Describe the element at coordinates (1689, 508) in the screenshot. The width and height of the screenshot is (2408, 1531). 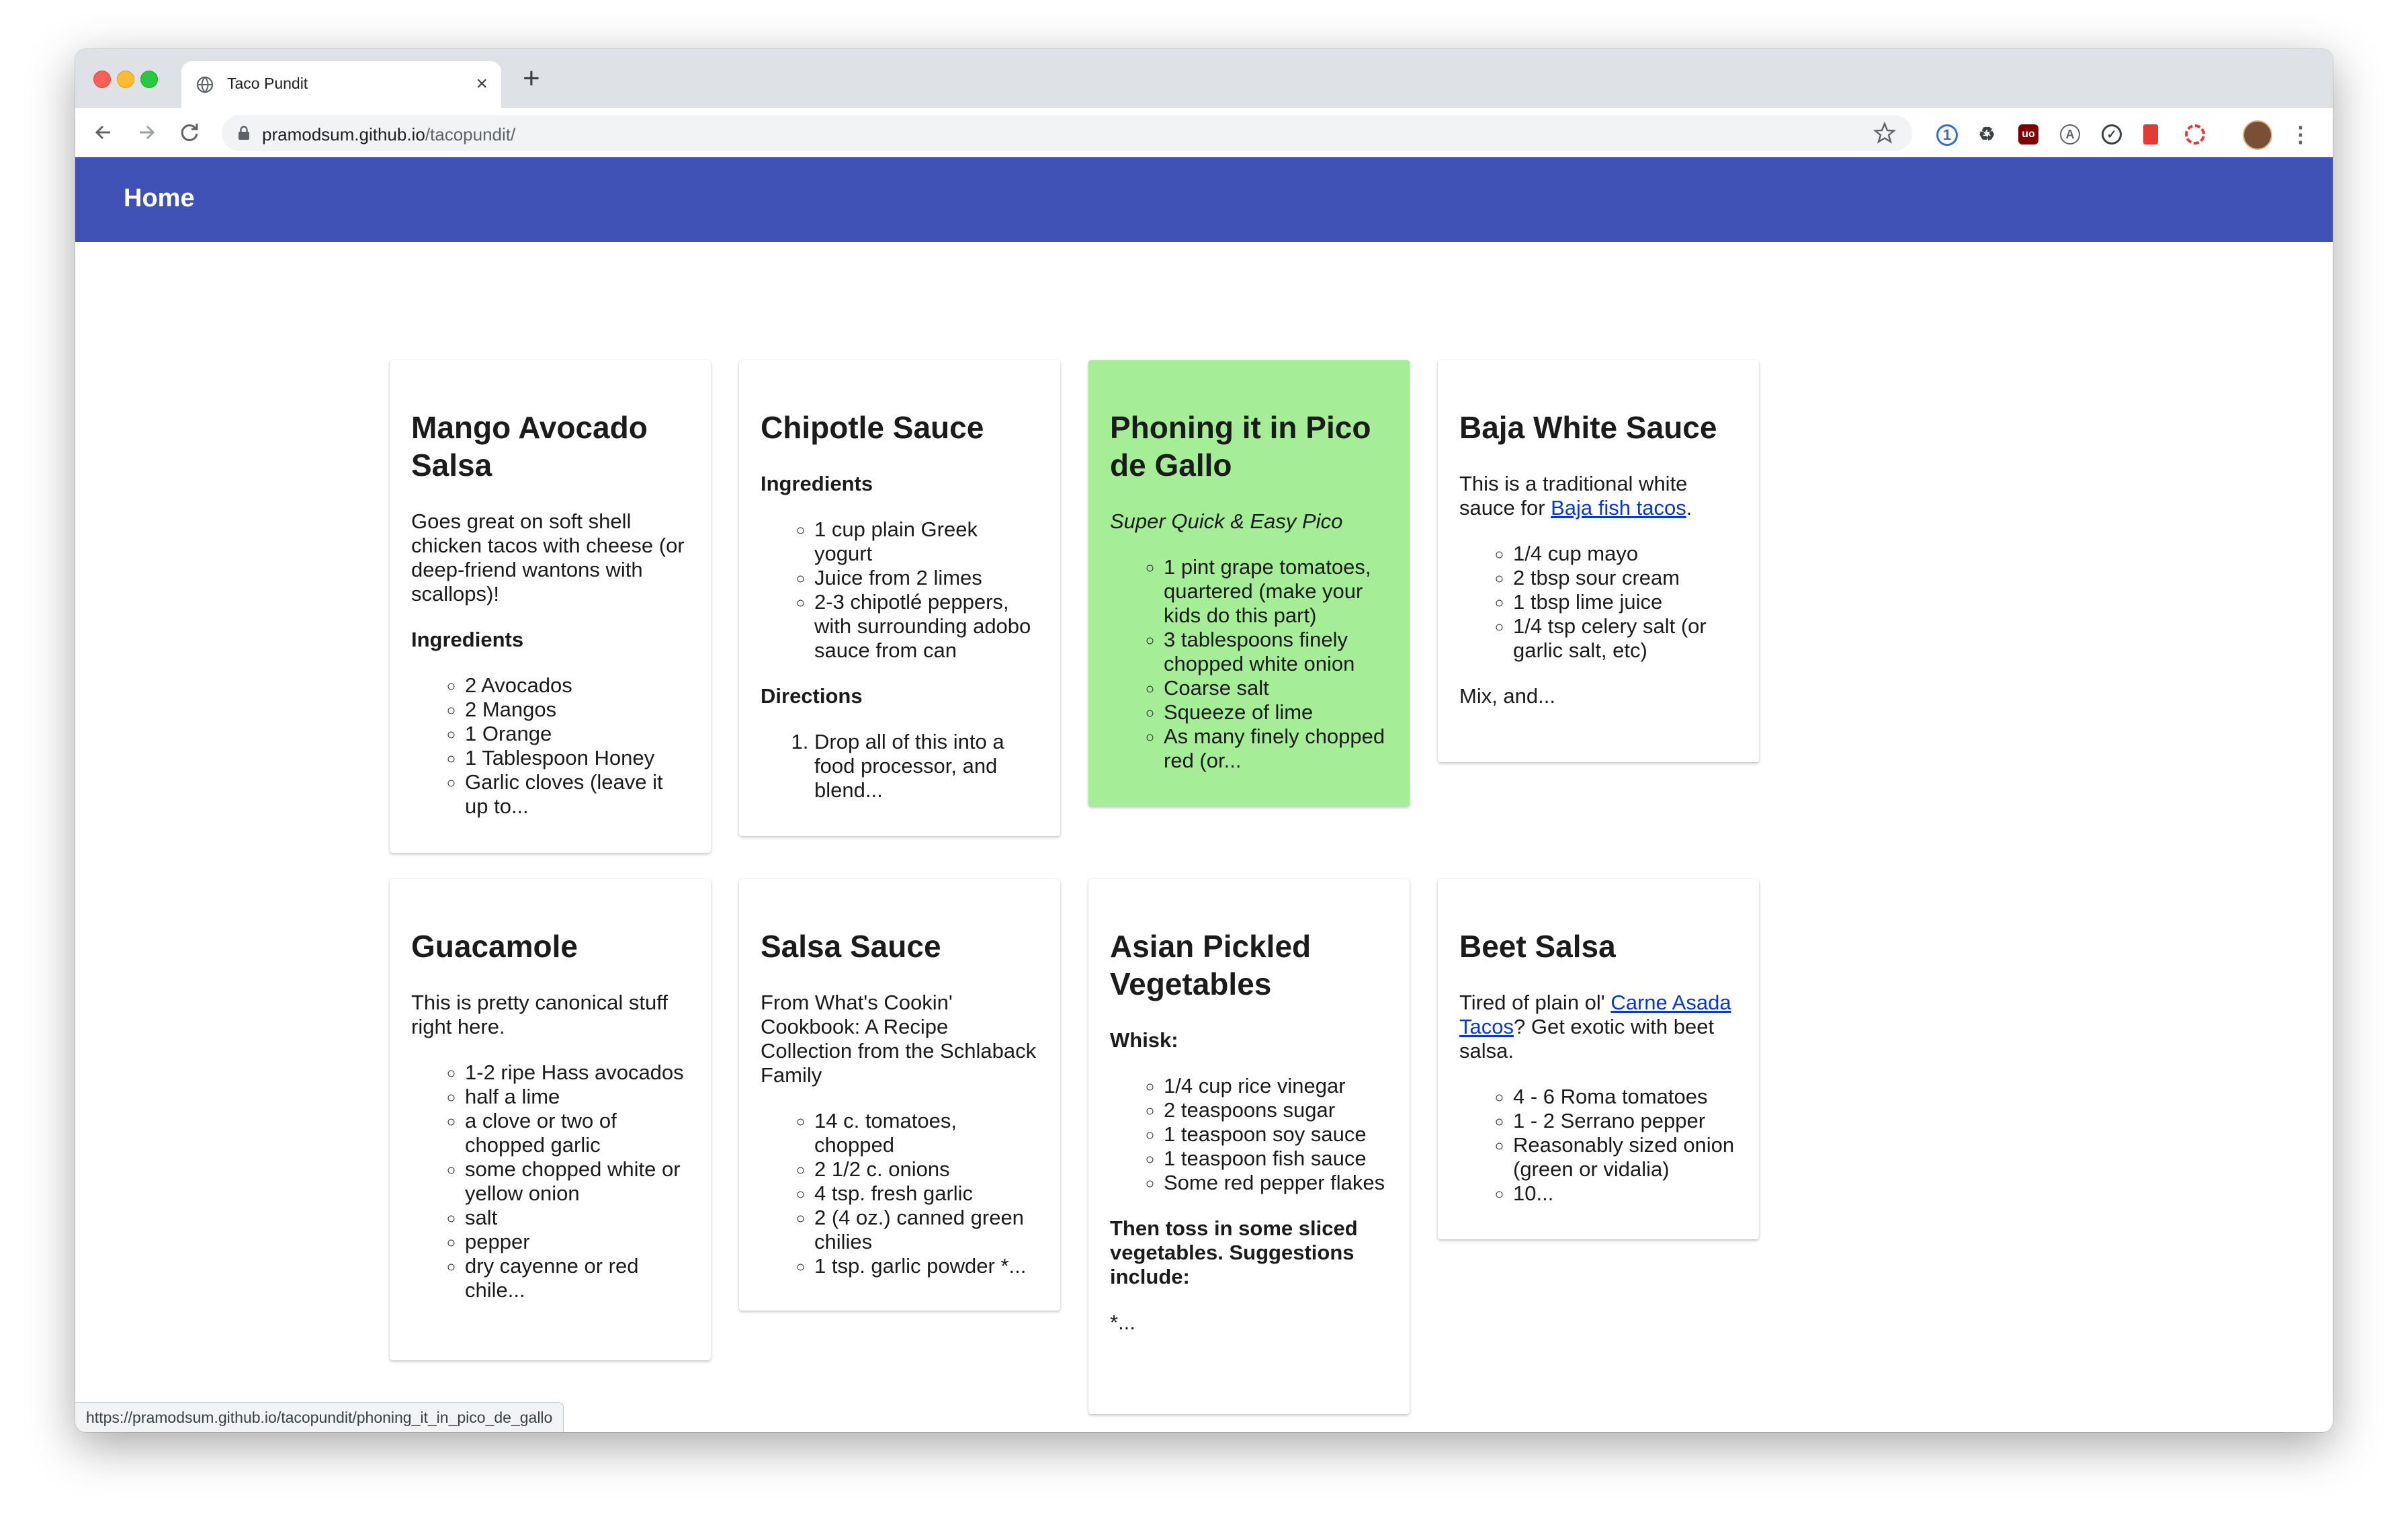
I see `description-text: .` at that location.